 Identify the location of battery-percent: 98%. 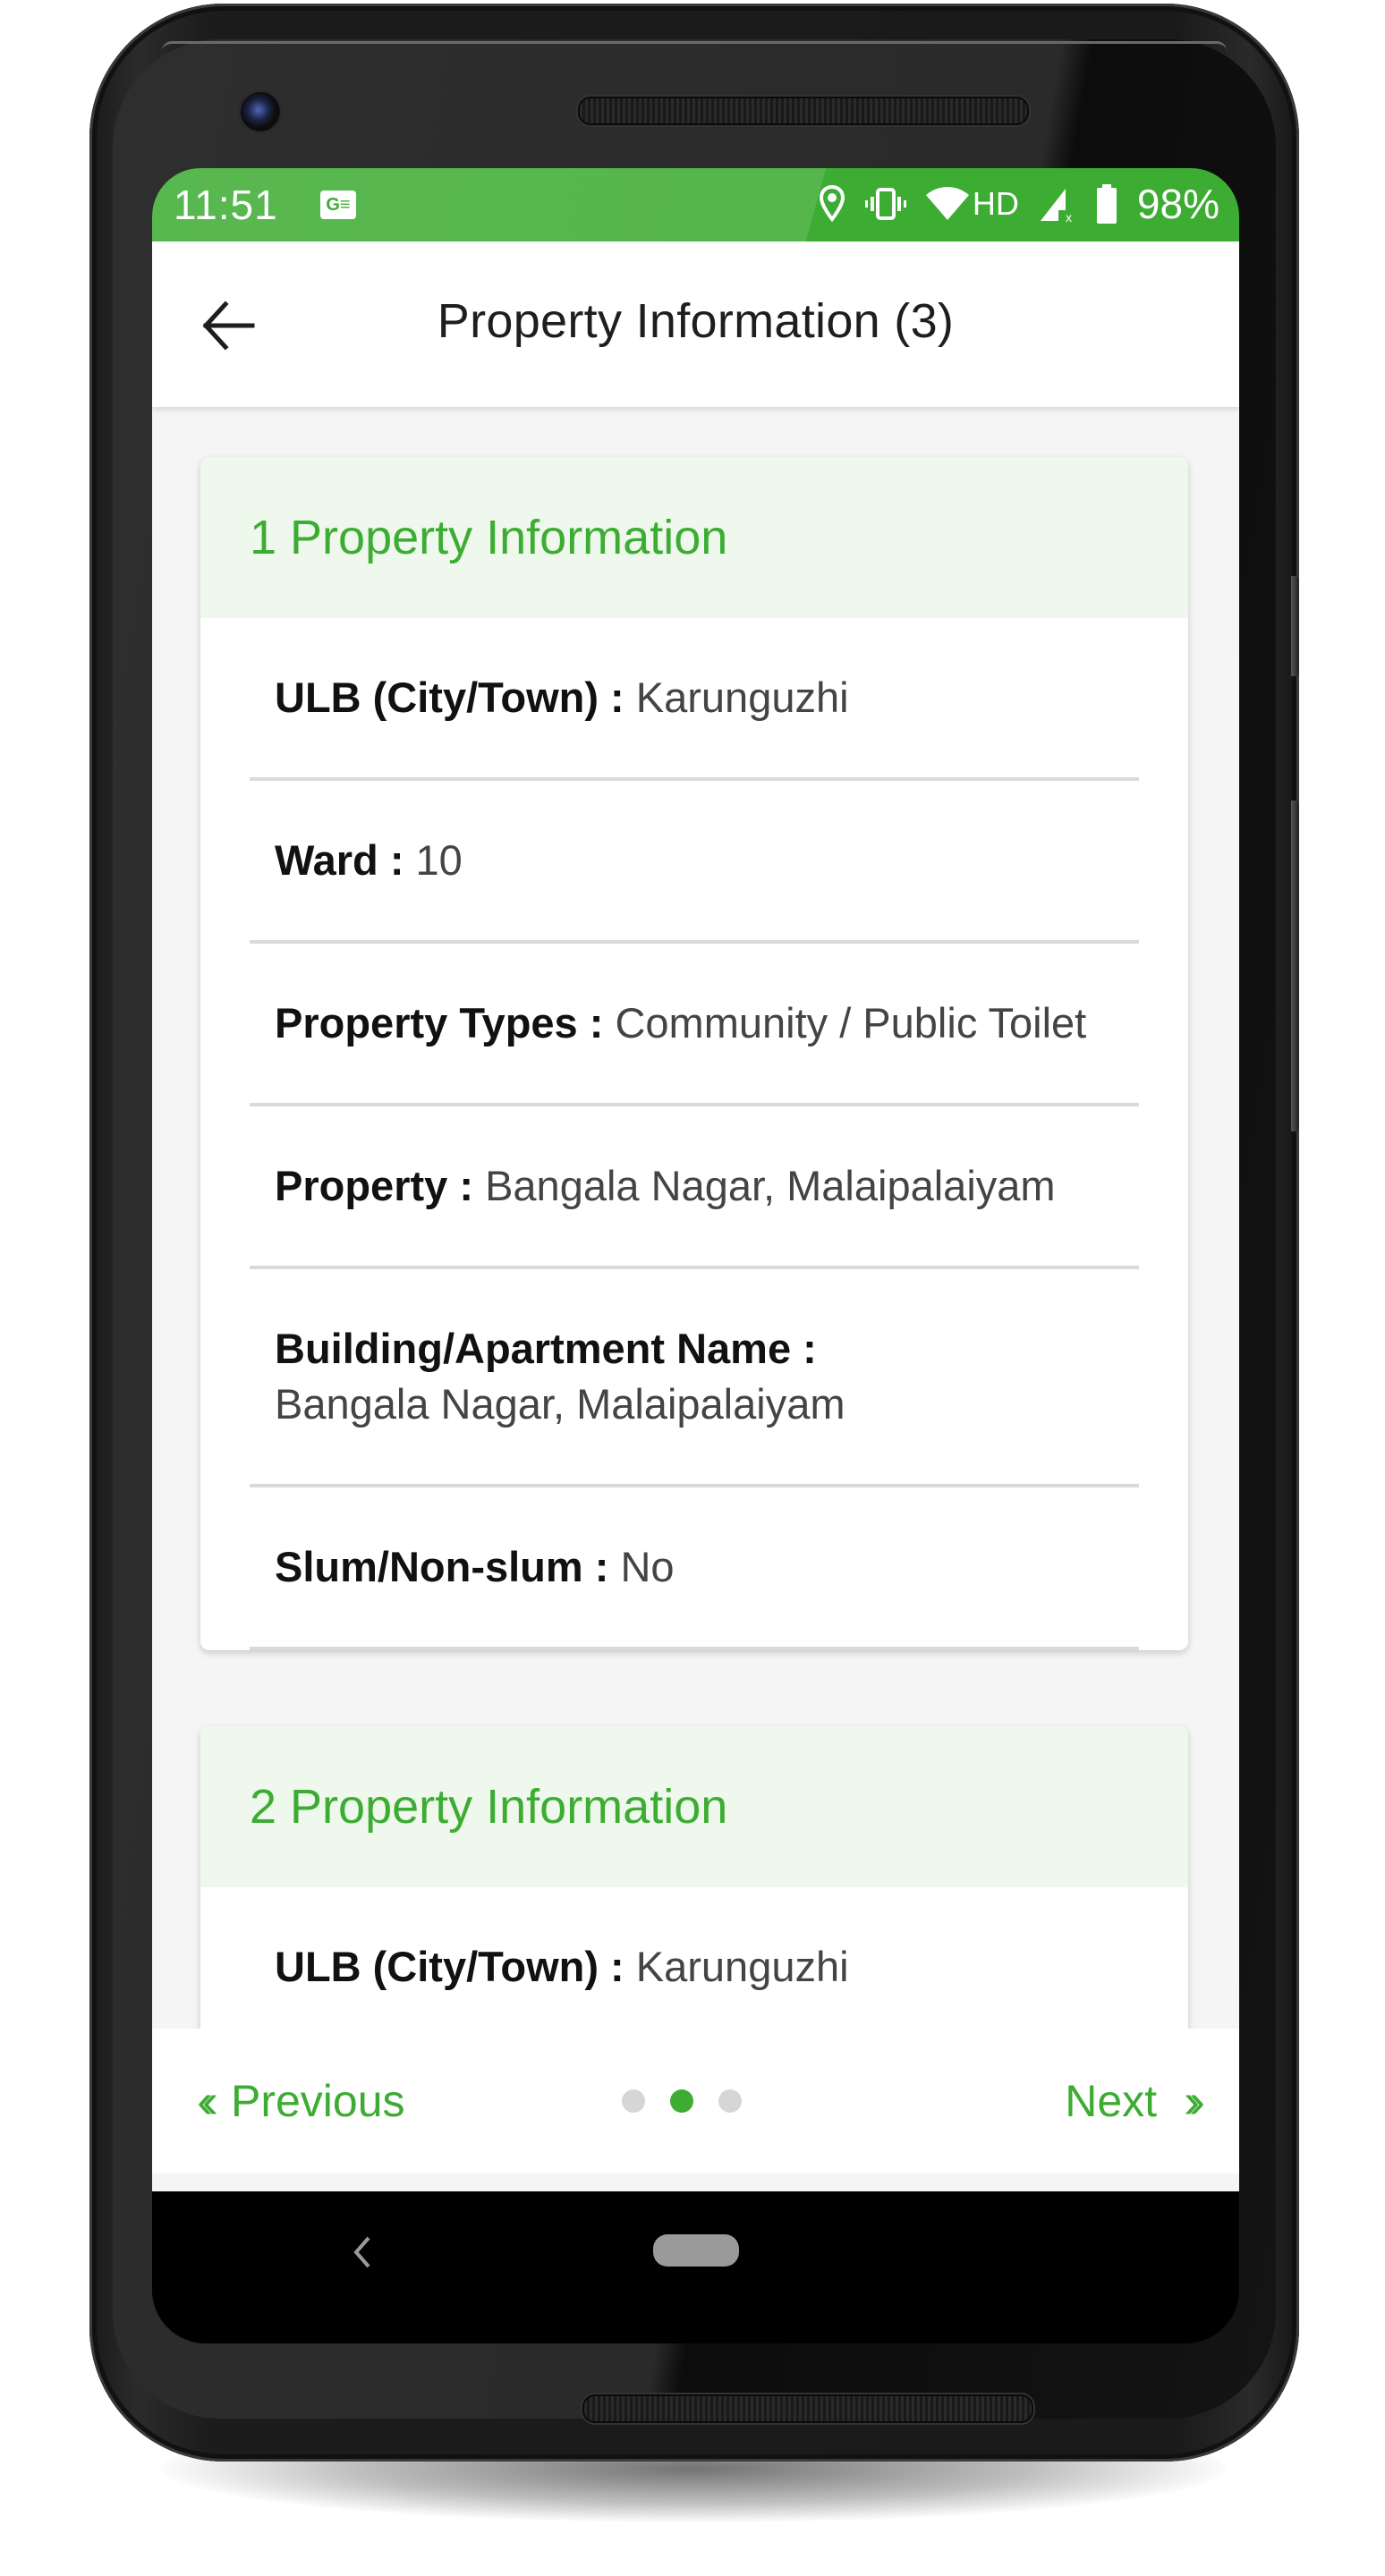
(1177, 204).